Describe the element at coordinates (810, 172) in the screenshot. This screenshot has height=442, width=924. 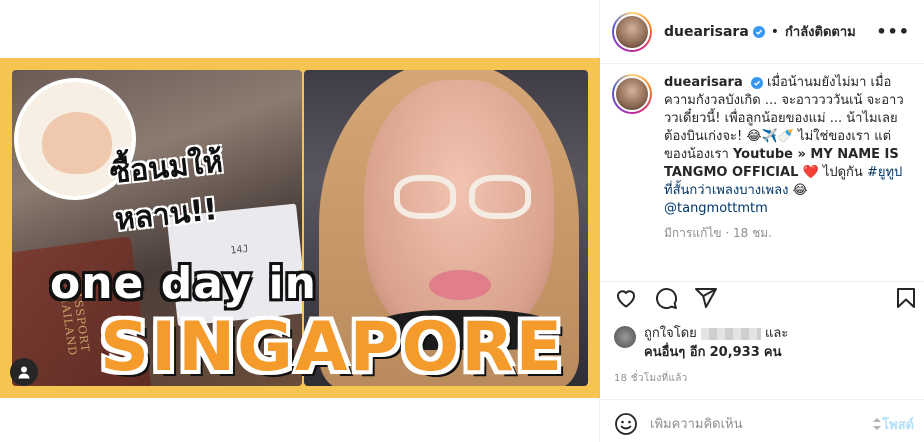
I see `heart-emoji: ❤️` at that location.